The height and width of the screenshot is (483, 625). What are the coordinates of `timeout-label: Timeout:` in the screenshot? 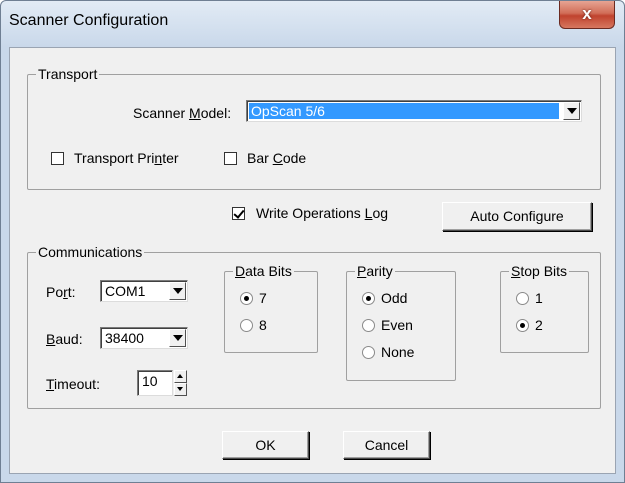 It's located at (73, 384).